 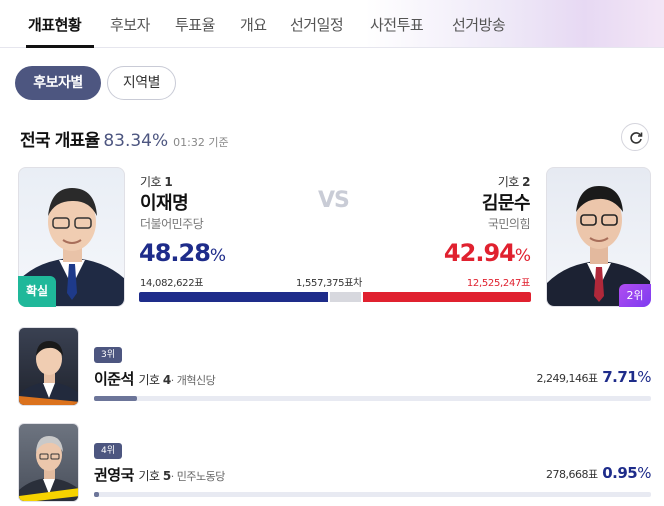 I want to click on candidate-result-3: 2,249,146표 7.71%, so click(x=594, y=376).